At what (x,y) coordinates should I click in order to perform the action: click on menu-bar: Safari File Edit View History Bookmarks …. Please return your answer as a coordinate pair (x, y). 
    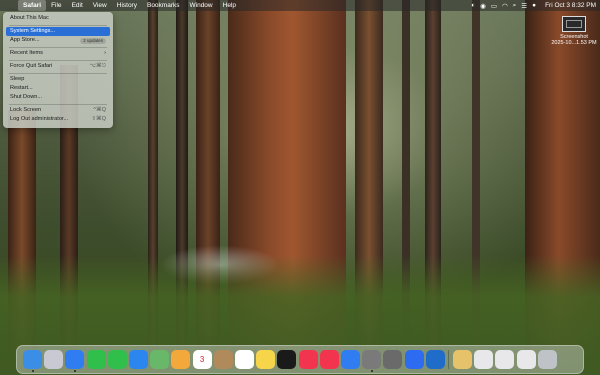
    Looking at the image, I should click on (300, 5).